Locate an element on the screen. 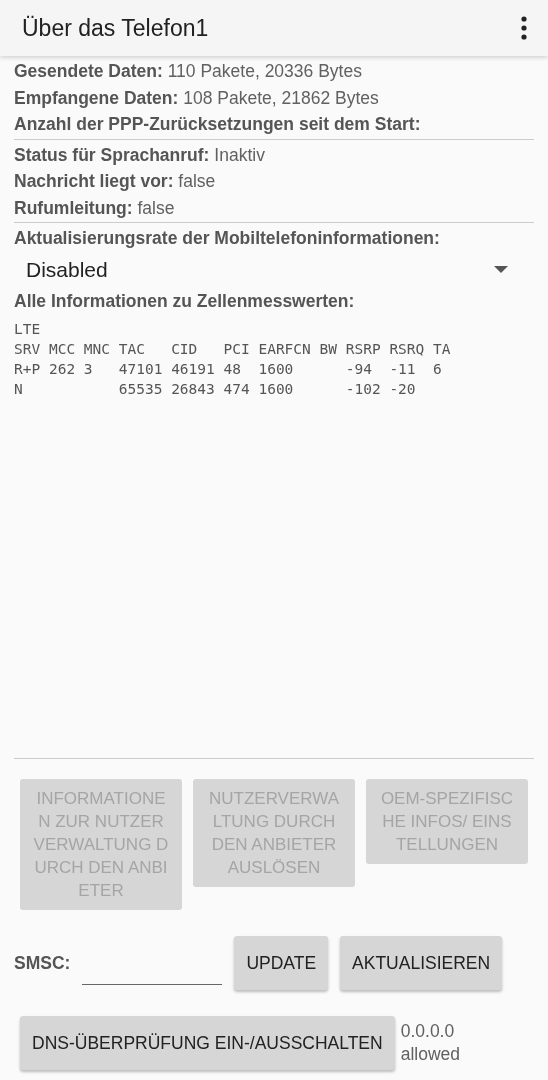 This screenshot has width=548, height=1080. more-options-icon is located at coordinates (524, 28).